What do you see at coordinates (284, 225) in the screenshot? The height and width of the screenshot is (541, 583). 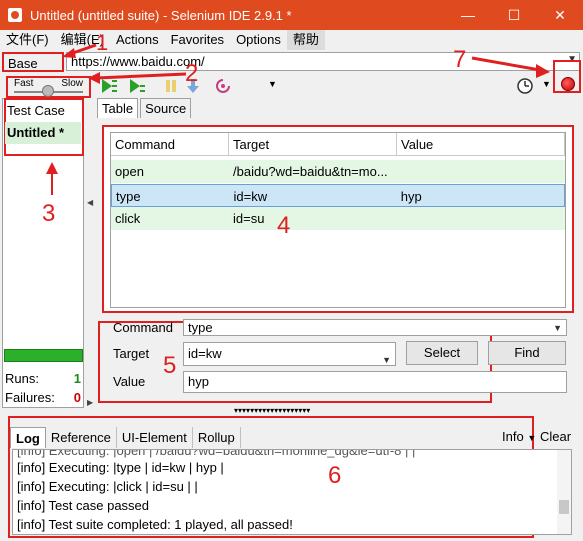 I see `annotation-4: 4` at bounding box center [284, 225].